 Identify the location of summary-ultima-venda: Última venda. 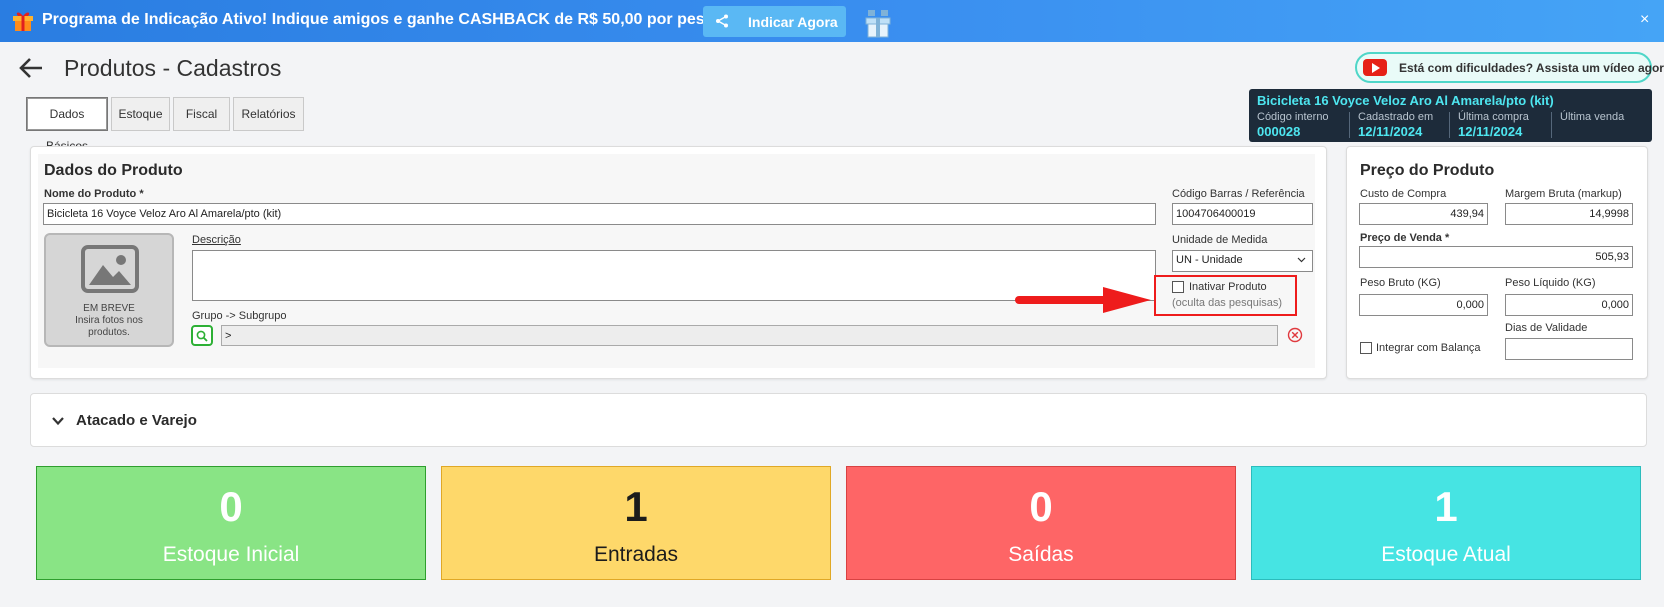
(1592, 126).